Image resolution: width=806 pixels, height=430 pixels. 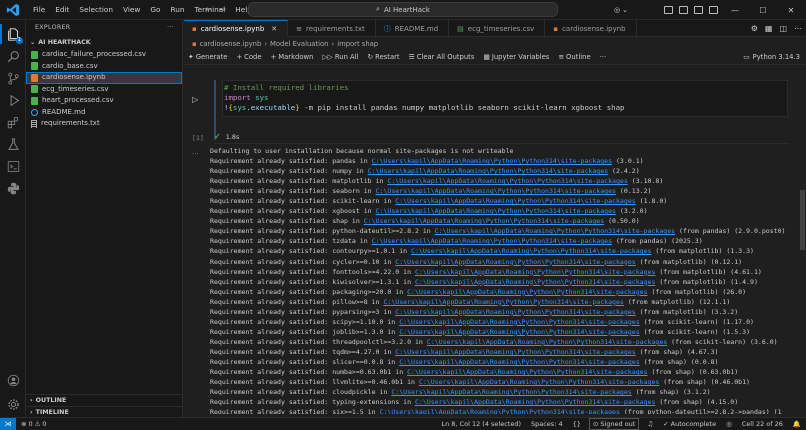 What do you see at coordinates (170, 28) in the screenshot?
I see `more-actions-icon: ···` at bounding box center [170, 28].